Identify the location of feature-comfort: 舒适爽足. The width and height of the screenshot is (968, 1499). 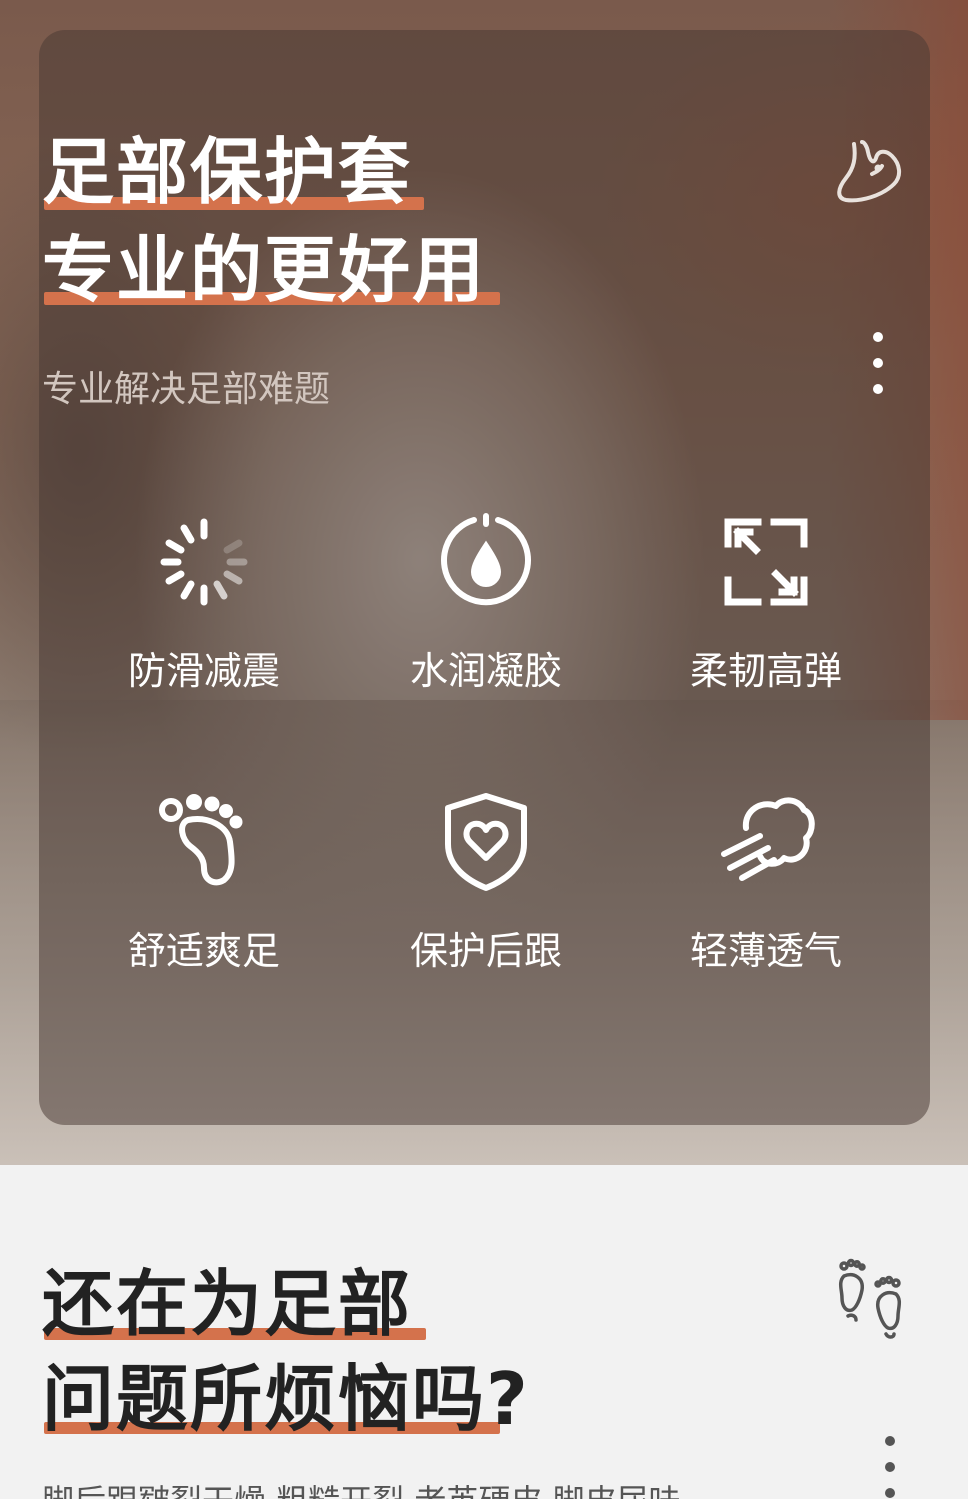
(204, 881).